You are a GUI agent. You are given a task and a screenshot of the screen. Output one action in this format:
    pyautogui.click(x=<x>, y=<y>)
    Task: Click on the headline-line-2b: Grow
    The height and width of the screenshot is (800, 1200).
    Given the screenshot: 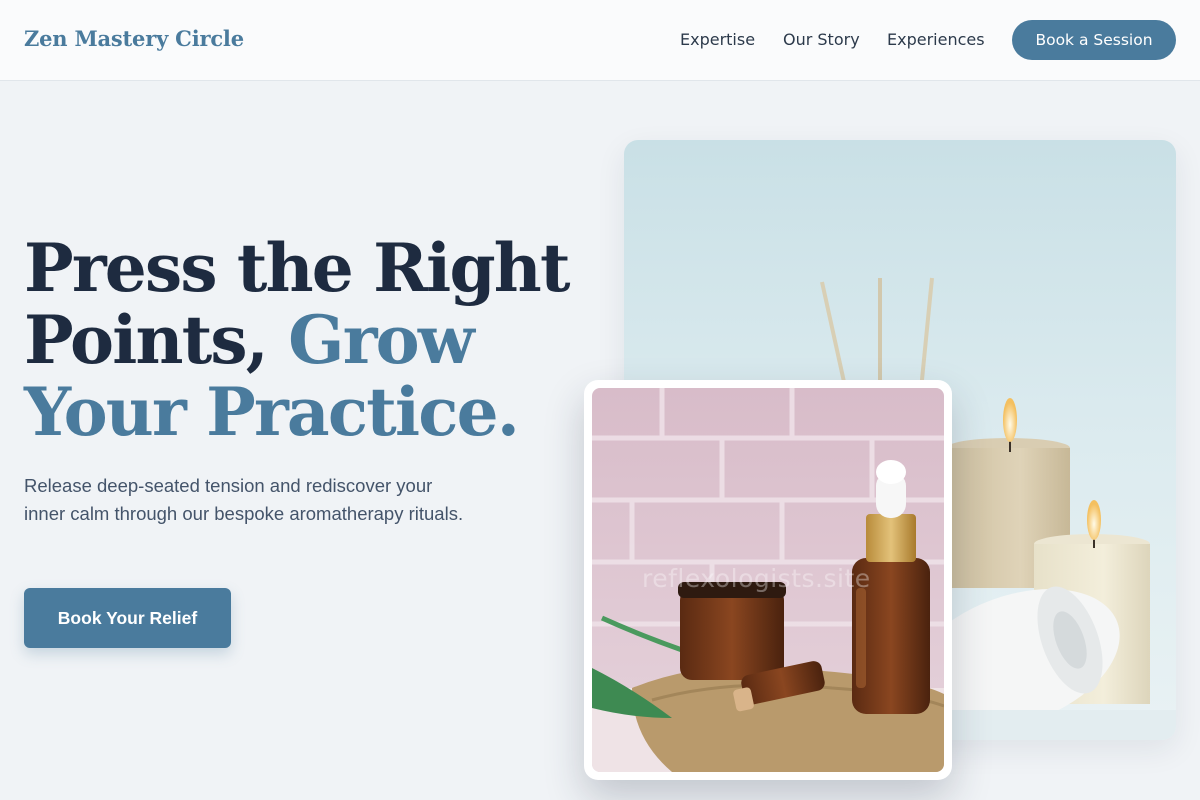 What is the action you would take?
    pyautogui.click(x=381, y=340)
    